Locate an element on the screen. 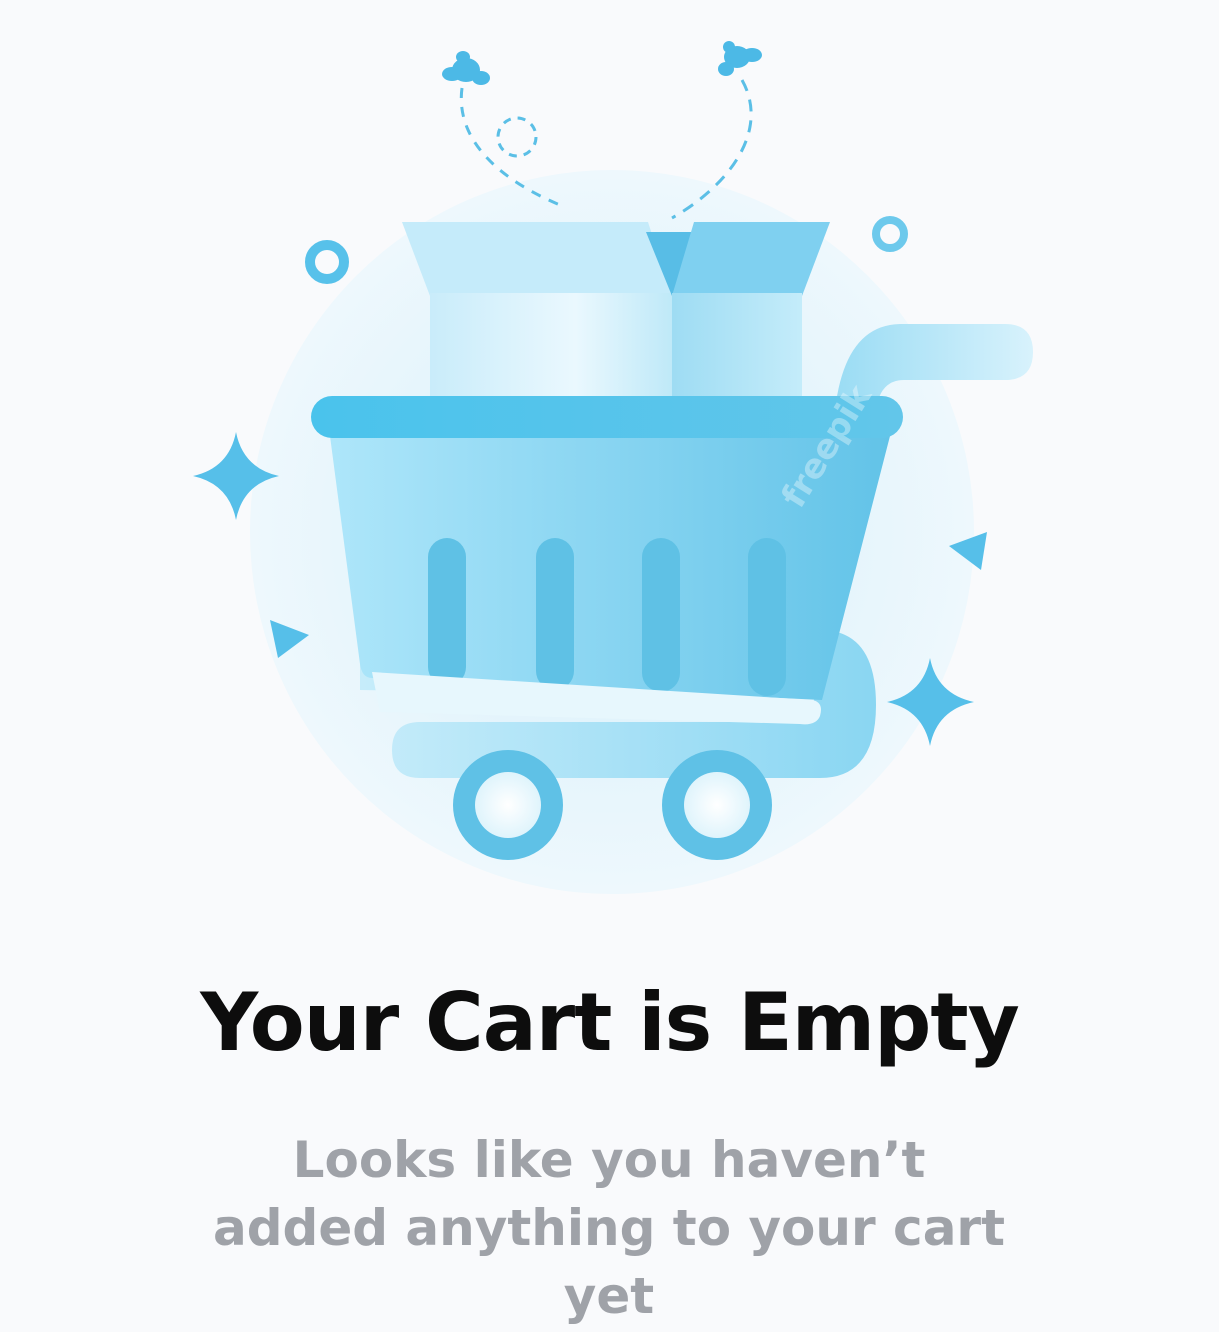  empty-cart-title: Your Cart is Empty is located at coordinates (610, 1022).